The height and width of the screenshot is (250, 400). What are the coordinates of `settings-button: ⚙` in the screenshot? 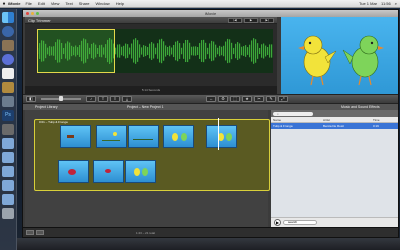 It's located at (223, 99).